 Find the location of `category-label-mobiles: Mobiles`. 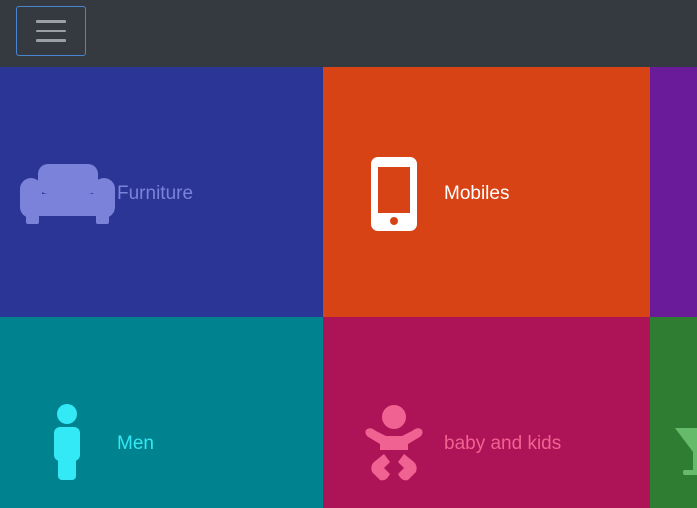

category-label-mobiles: Mobiles is located at coordinates (477, 193).